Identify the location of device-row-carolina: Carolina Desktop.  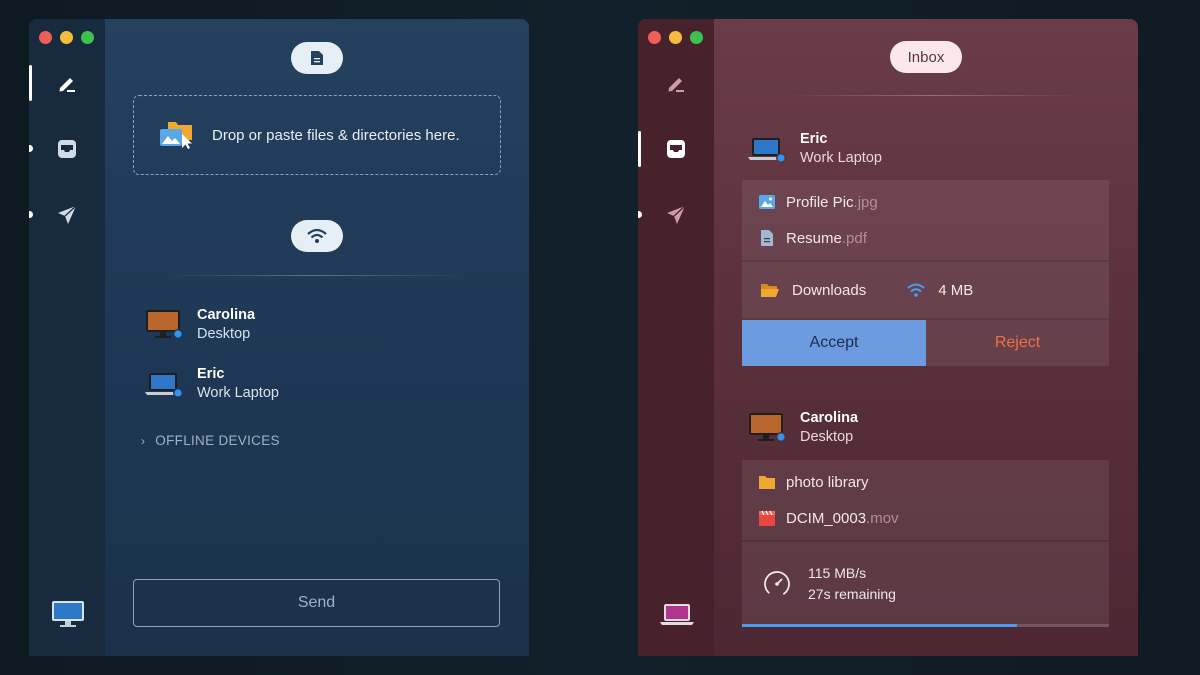
(200, 324).